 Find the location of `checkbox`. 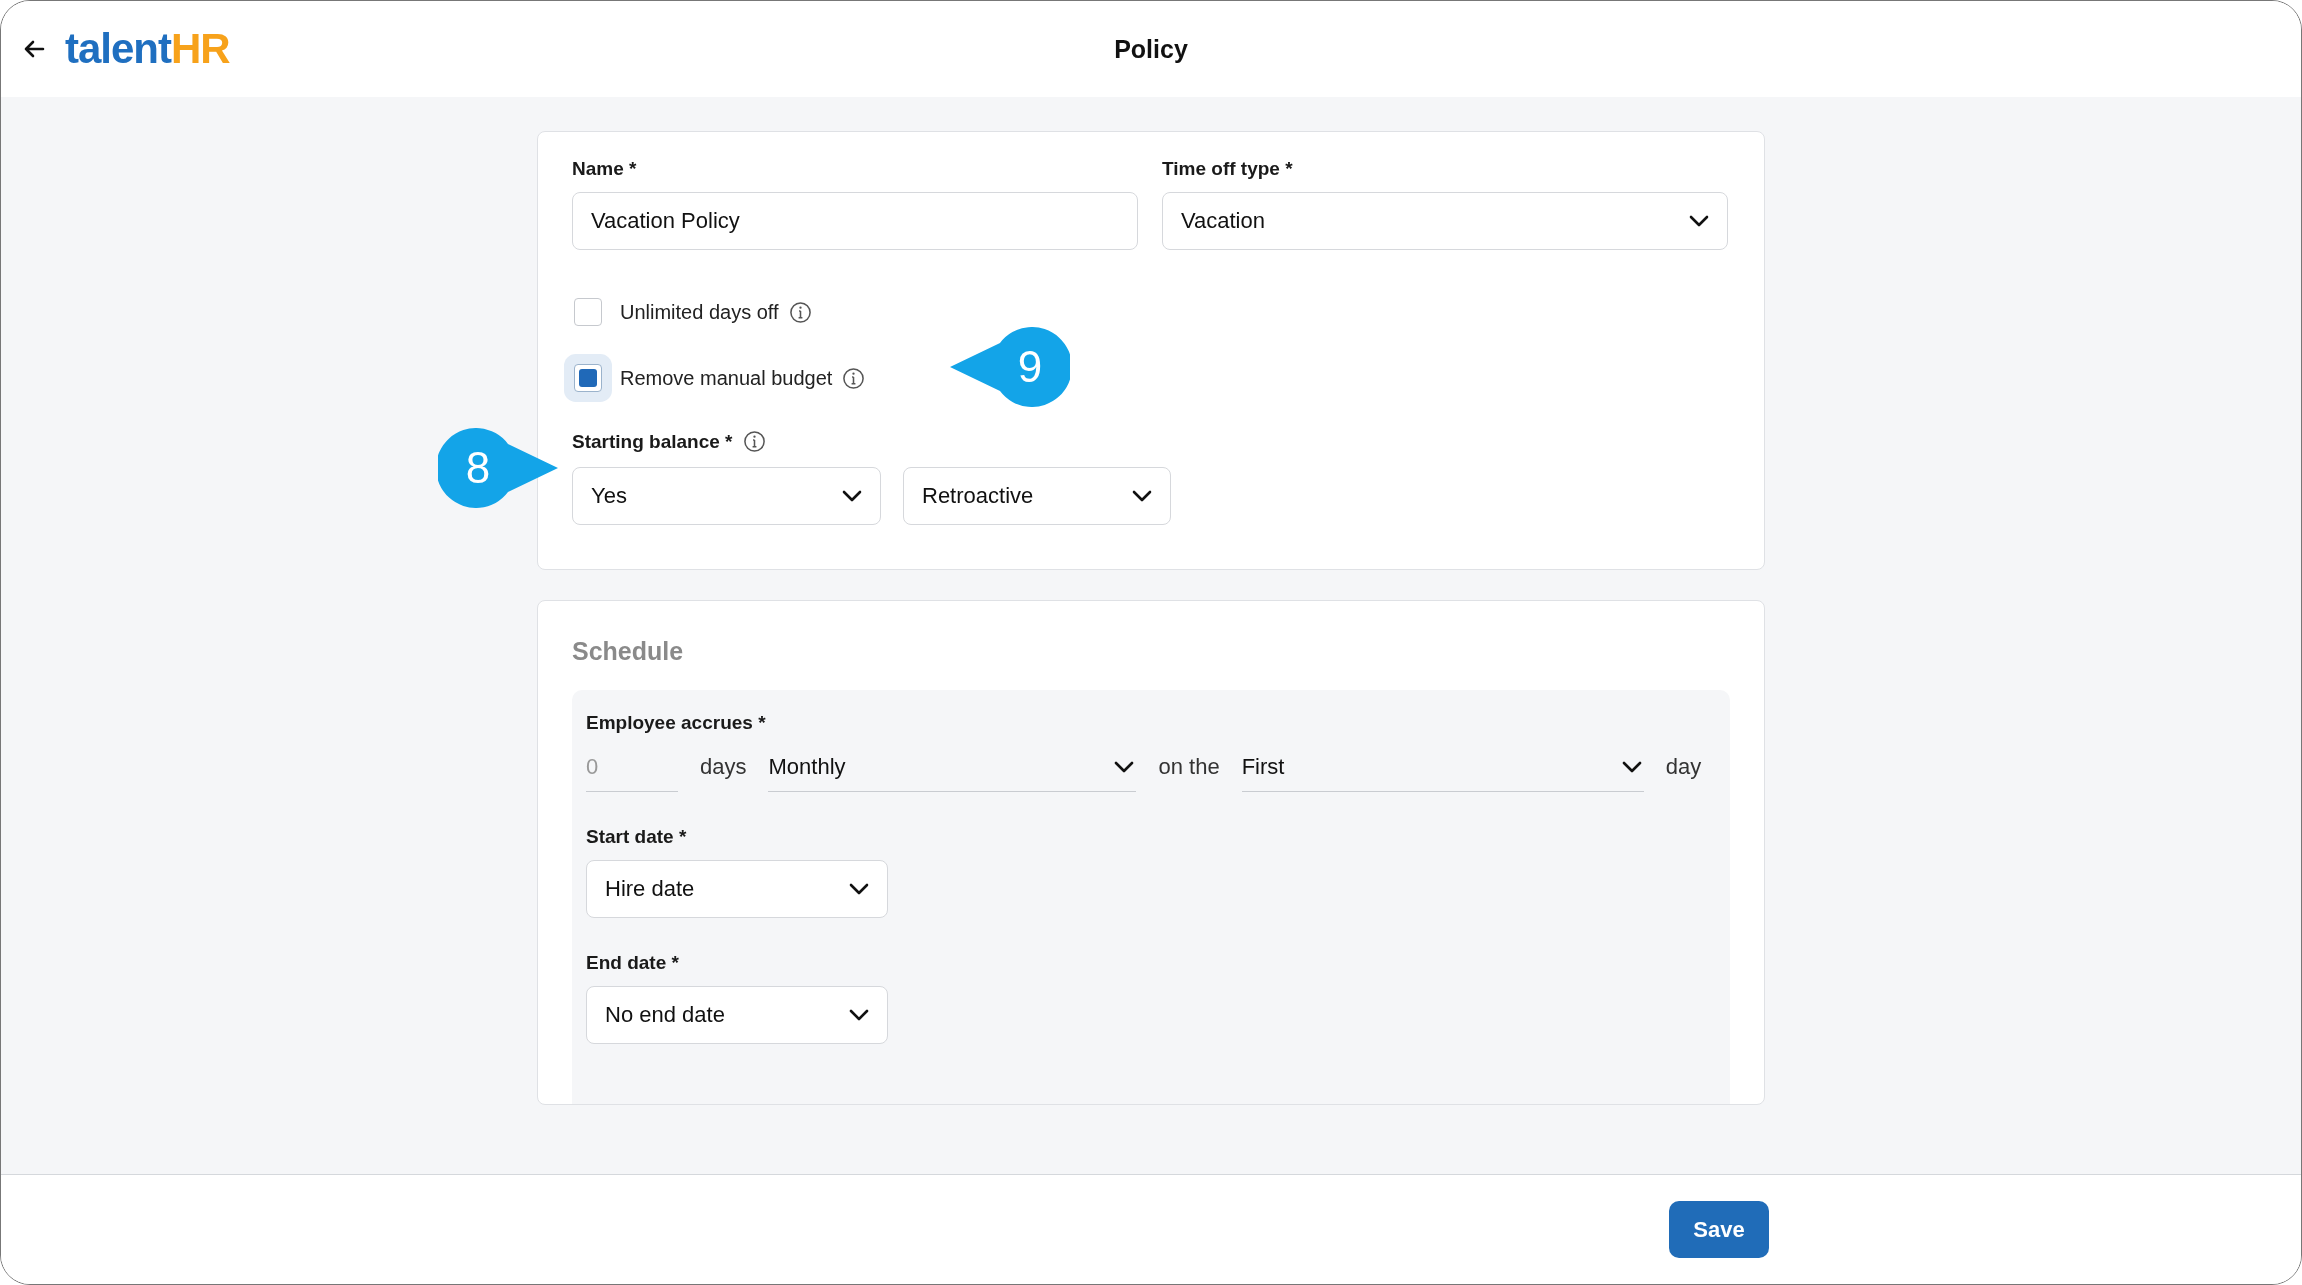

checkbox is located at coordinates (588, 312).